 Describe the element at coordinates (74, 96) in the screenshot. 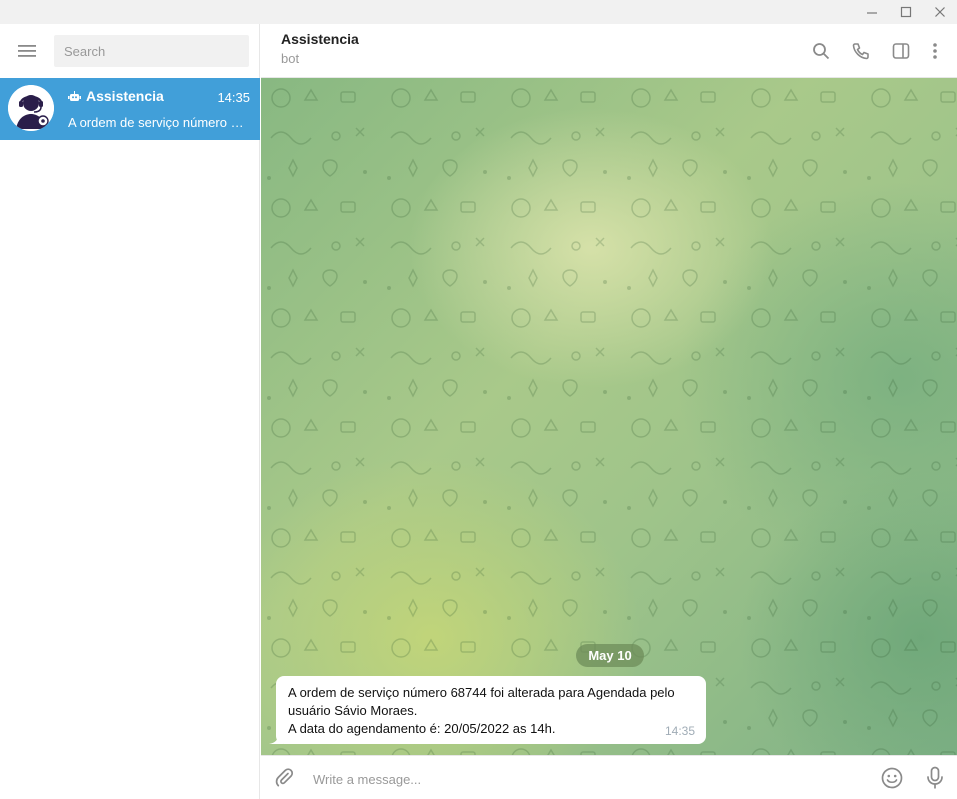

I see `bot-icon` at that location.